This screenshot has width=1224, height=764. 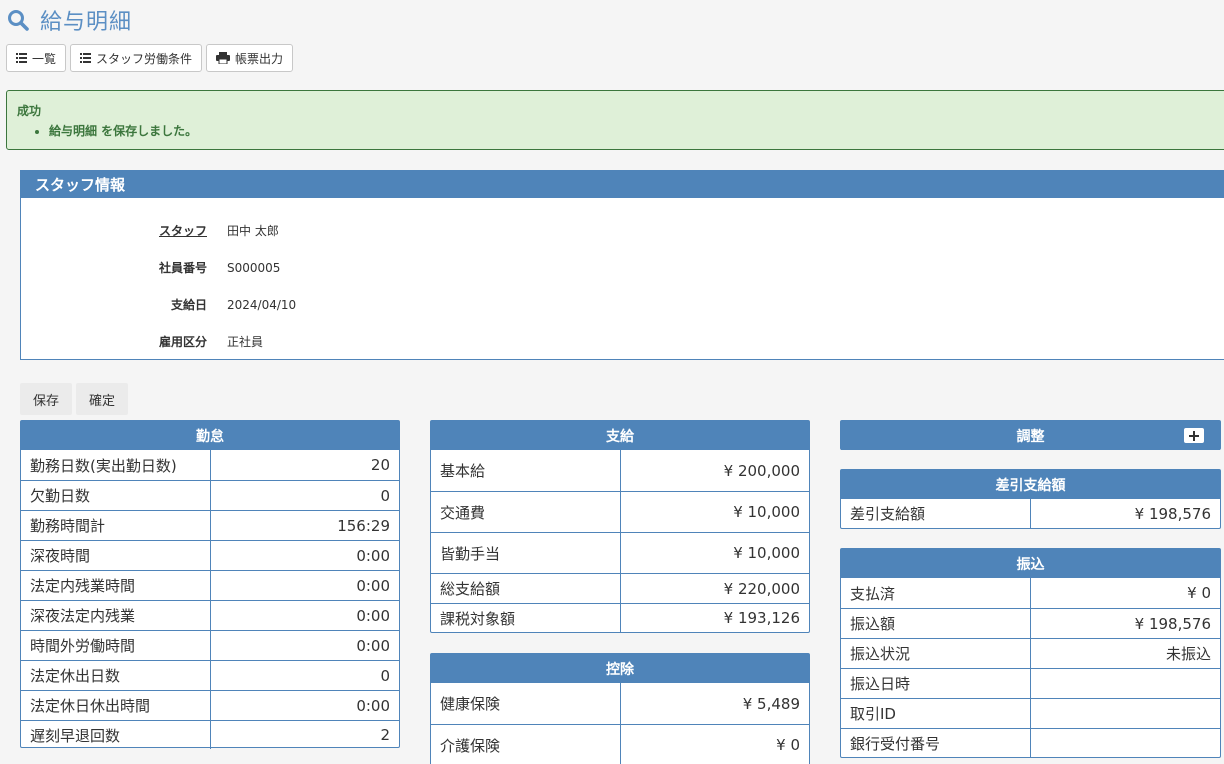 I want to click on table-row: 時間外労働時間 0:00, so click(x=210, y=645).